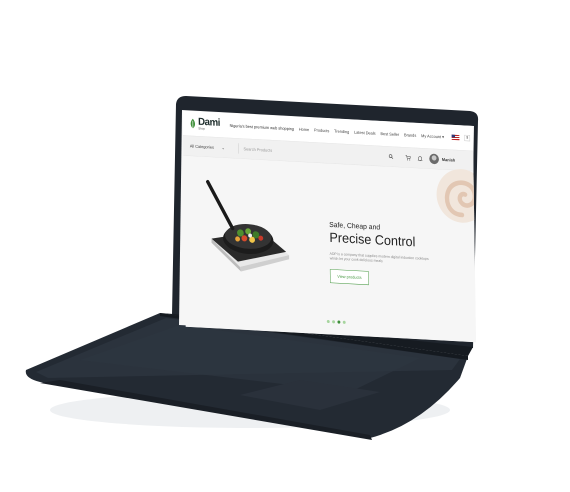  What do you see at coordinates (223, 148) in the screenshot?
I see `chevron-down-icon: ⌄` at bounding box center [223, 148].